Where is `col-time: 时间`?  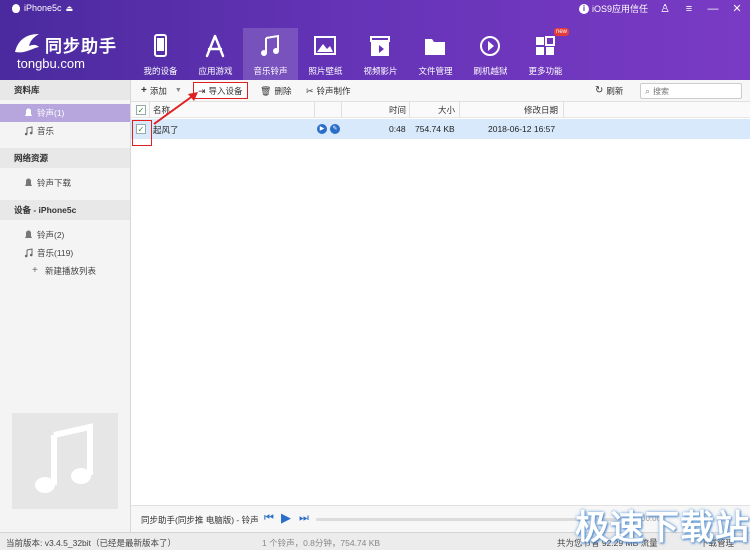 col-time: 时间 is located at coordinates (397, 110).